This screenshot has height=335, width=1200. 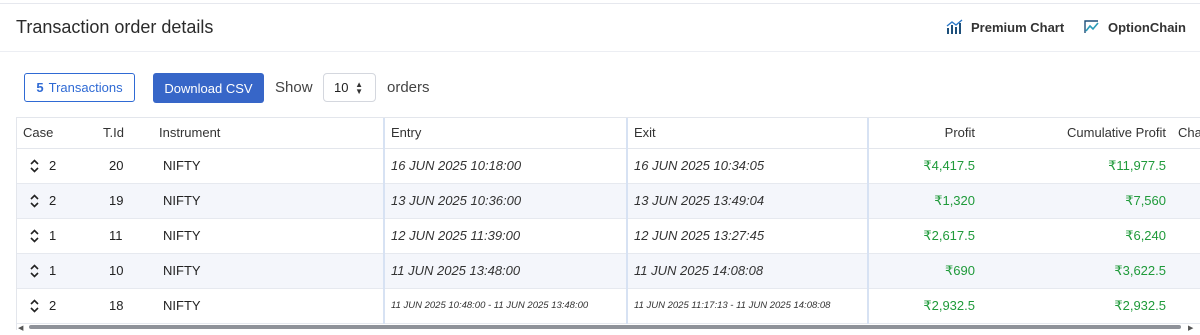 I want to click on exit-value: 16 JUN 2025 10:34:05, so click(x=747, y=166).